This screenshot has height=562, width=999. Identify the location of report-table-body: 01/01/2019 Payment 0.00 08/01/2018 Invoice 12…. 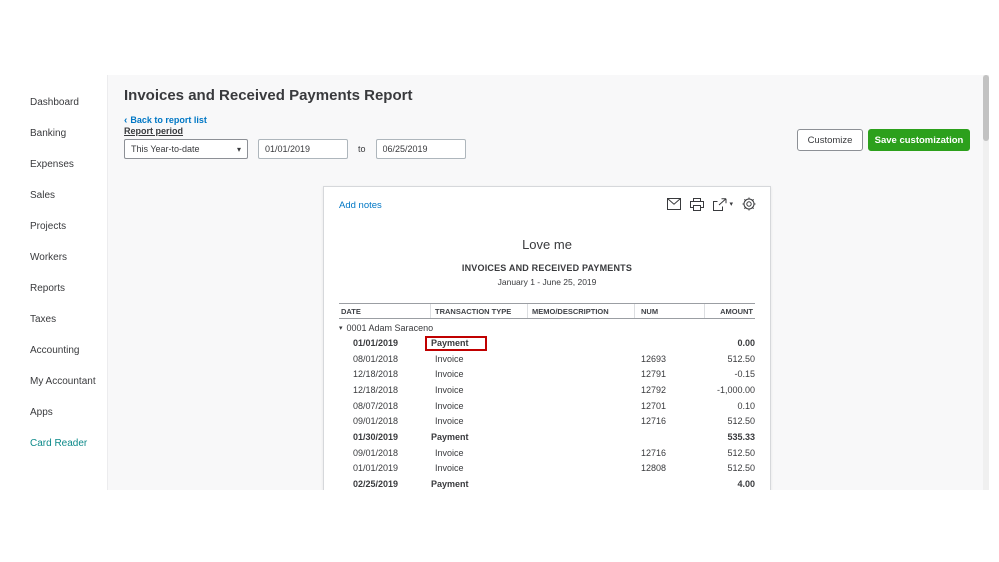
(547, 412).